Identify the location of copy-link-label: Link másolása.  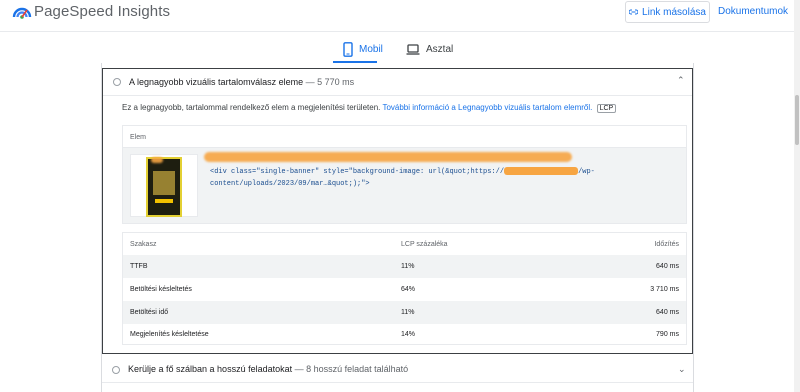
(674, 12).